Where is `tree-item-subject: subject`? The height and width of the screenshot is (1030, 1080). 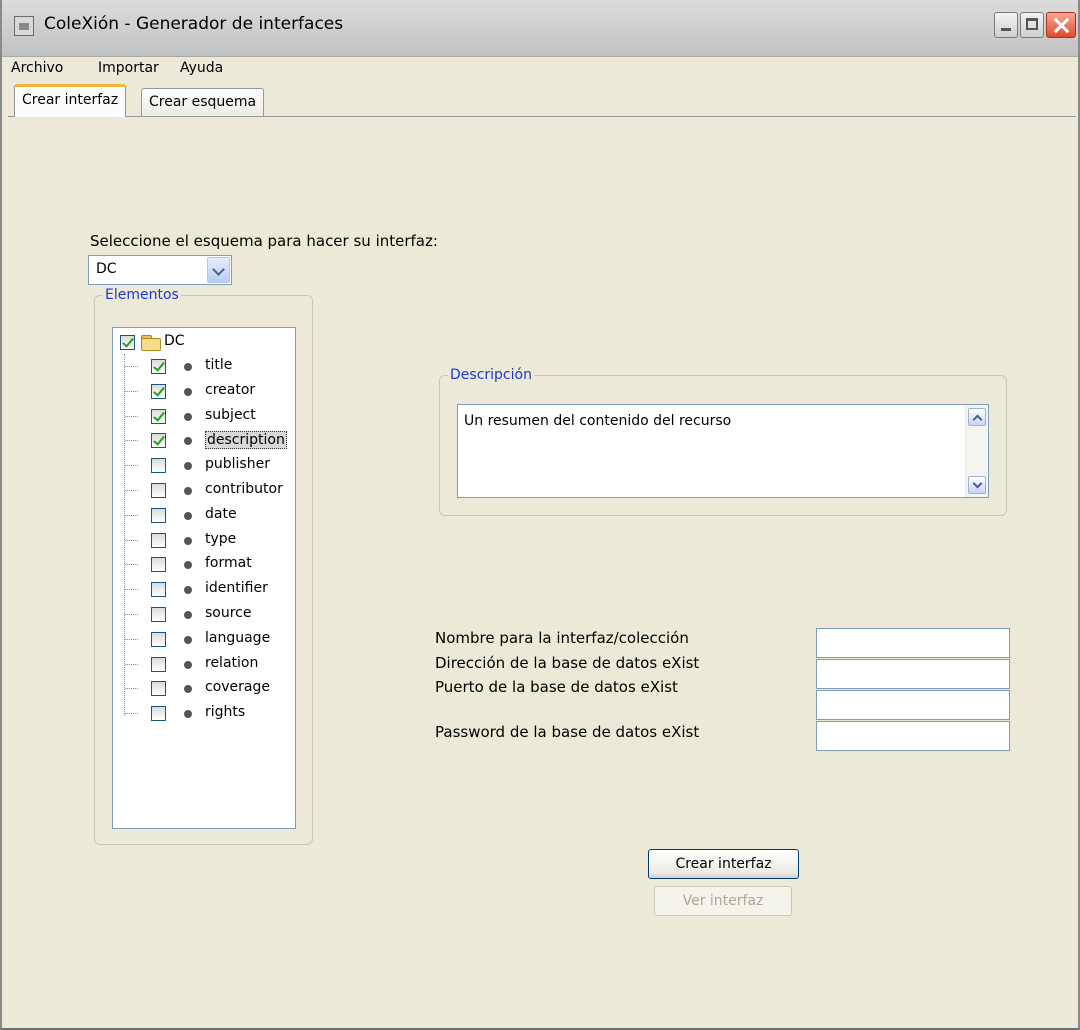 tree-item-subject: subject is located at coordinates (210, 417).